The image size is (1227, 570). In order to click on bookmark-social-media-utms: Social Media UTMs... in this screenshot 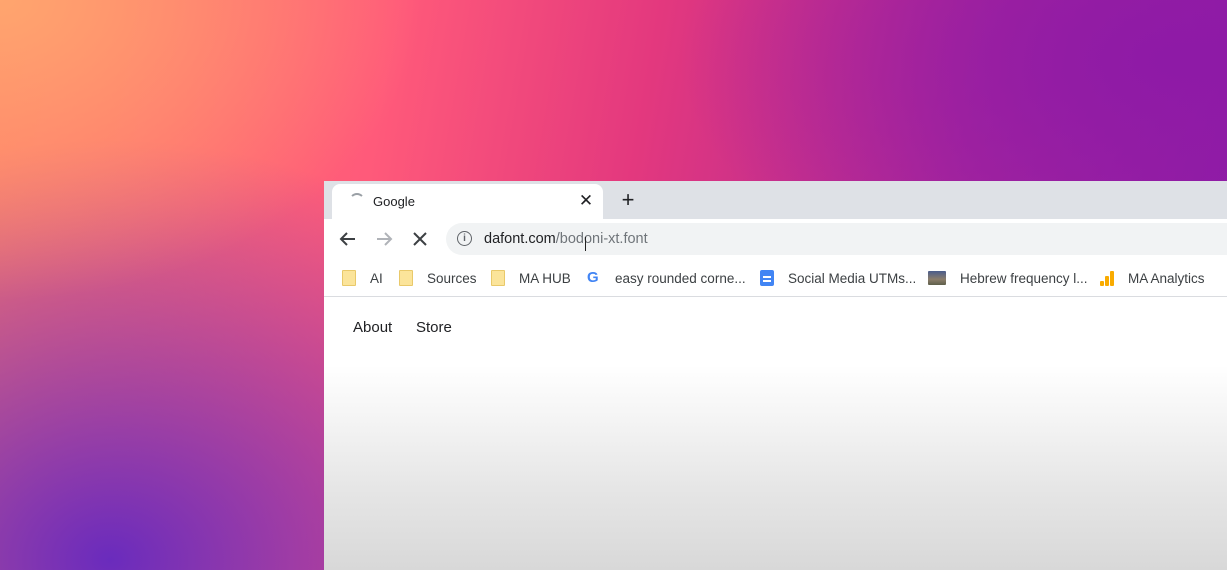, I will do `click(838, 278)`.